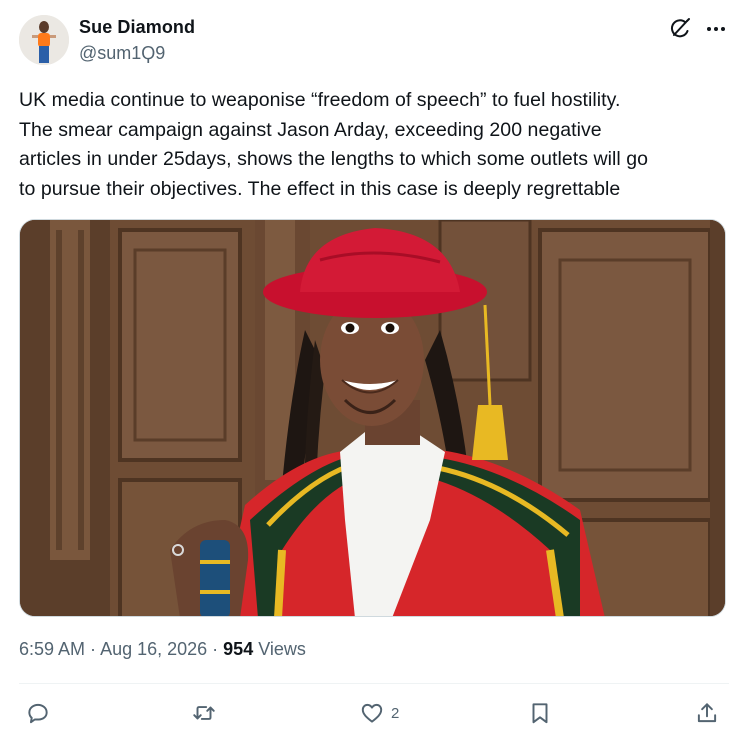 Image resolution: width=748 pixels, height=745 pixels. I want to click on share-button, so click(707, 713).